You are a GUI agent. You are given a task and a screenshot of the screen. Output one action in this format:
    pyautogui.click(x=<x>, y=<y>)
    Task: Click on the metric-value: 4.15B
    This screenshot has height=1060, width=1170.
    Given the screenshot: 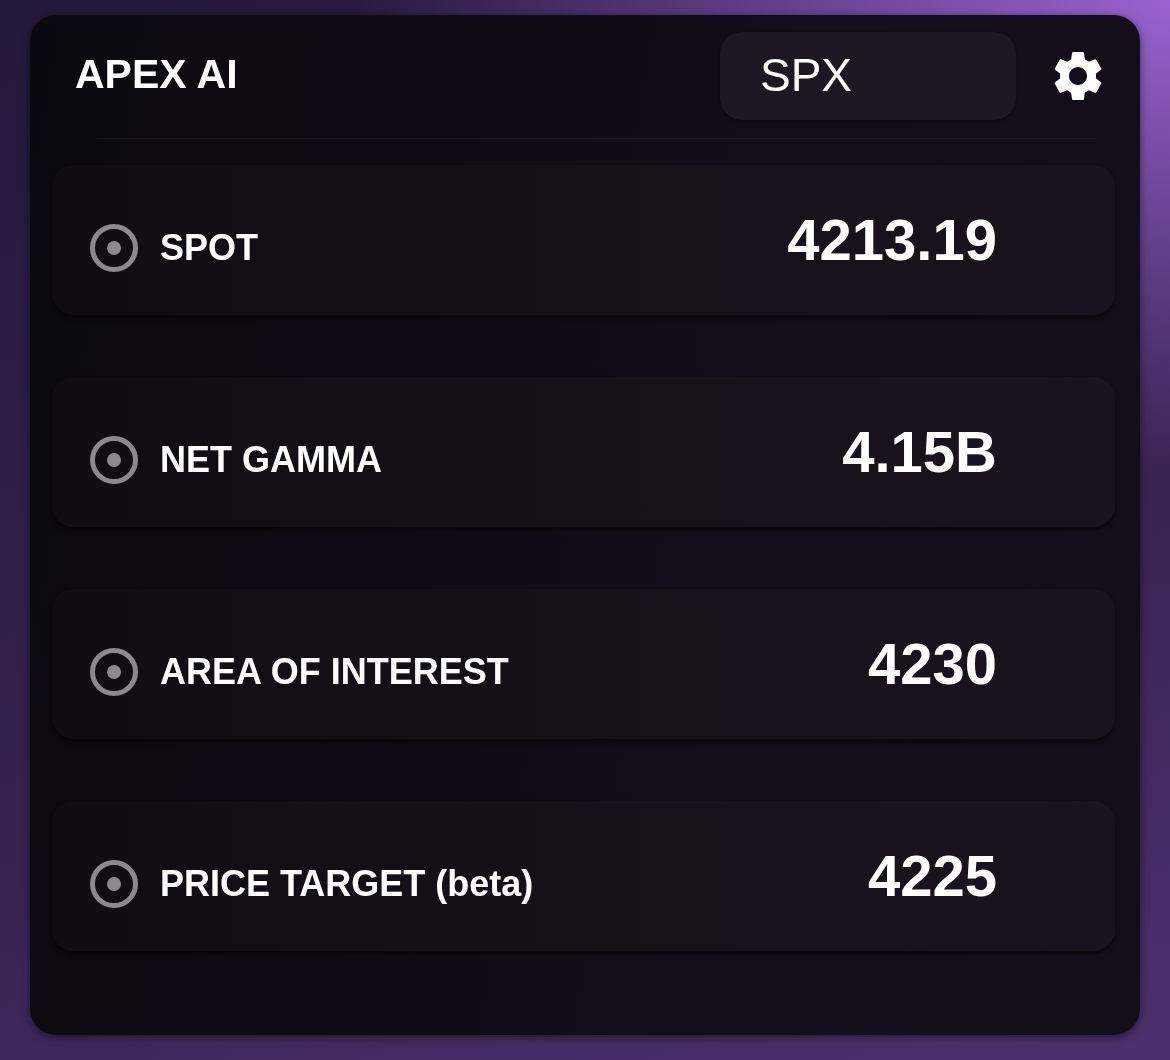 What is the action you would take?
    pyautogui.click(x=919, y=452)
    